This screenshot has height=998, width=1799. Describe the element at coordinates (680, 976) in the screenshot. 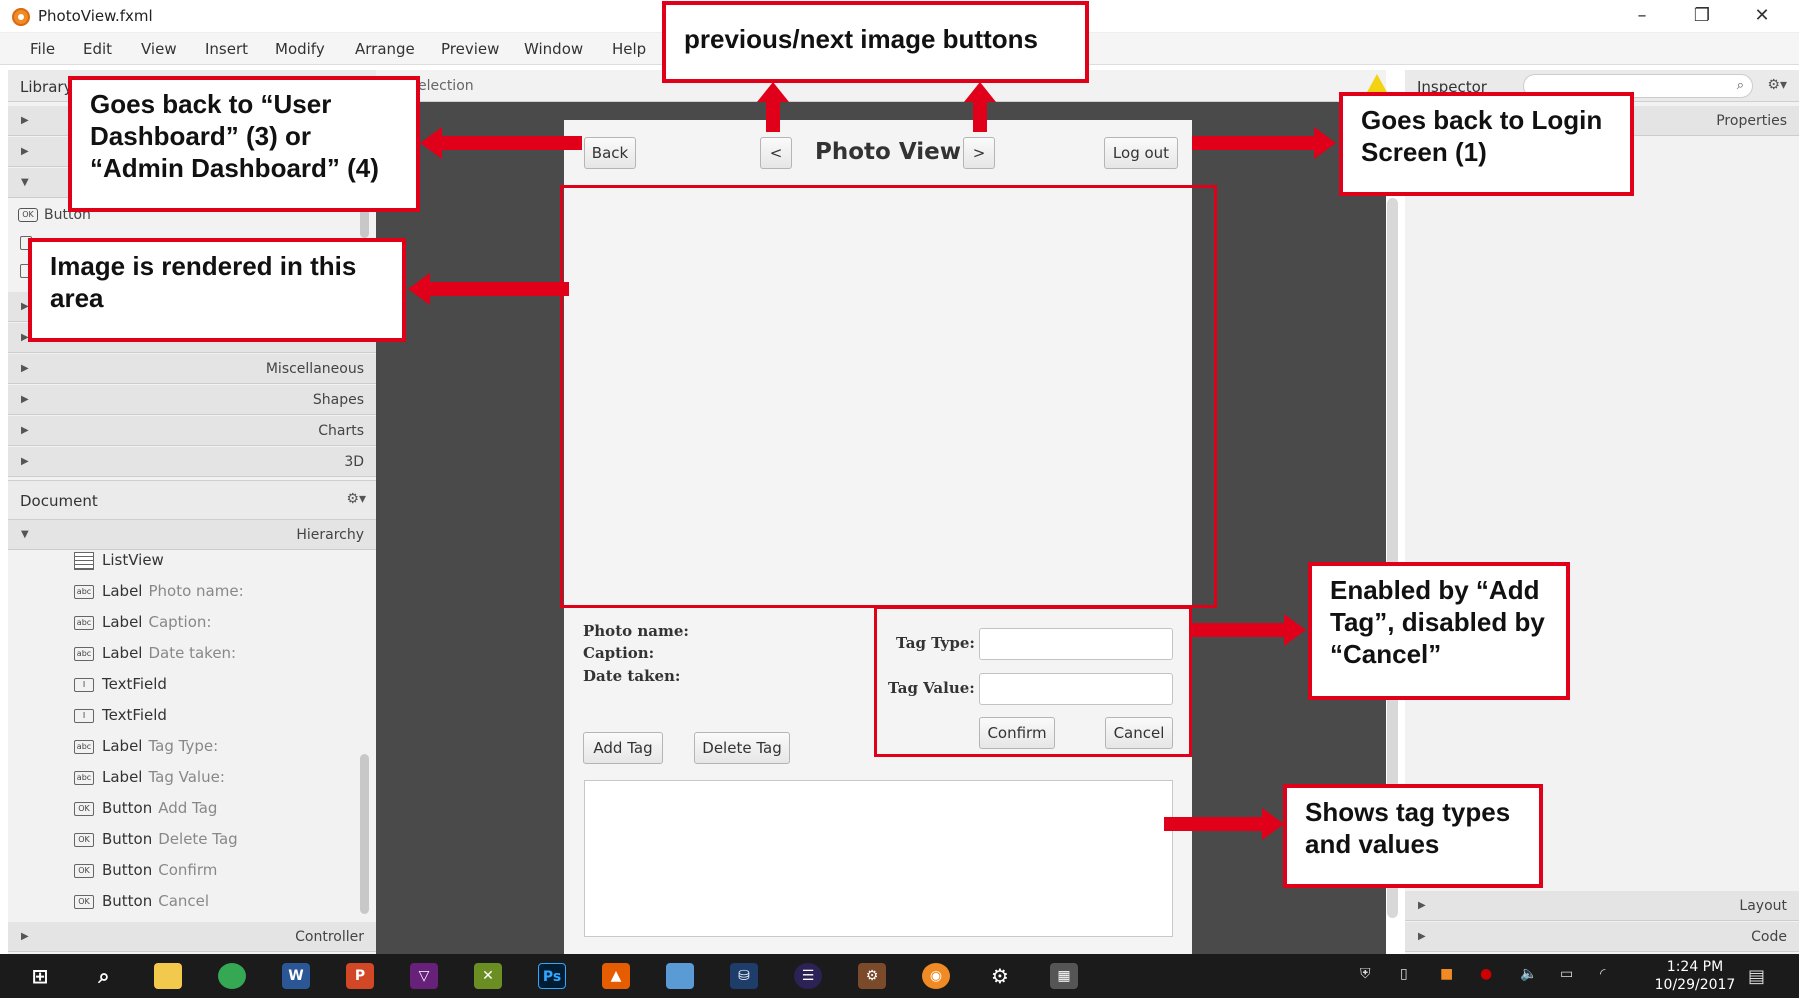

I see `app-icon` at that location.